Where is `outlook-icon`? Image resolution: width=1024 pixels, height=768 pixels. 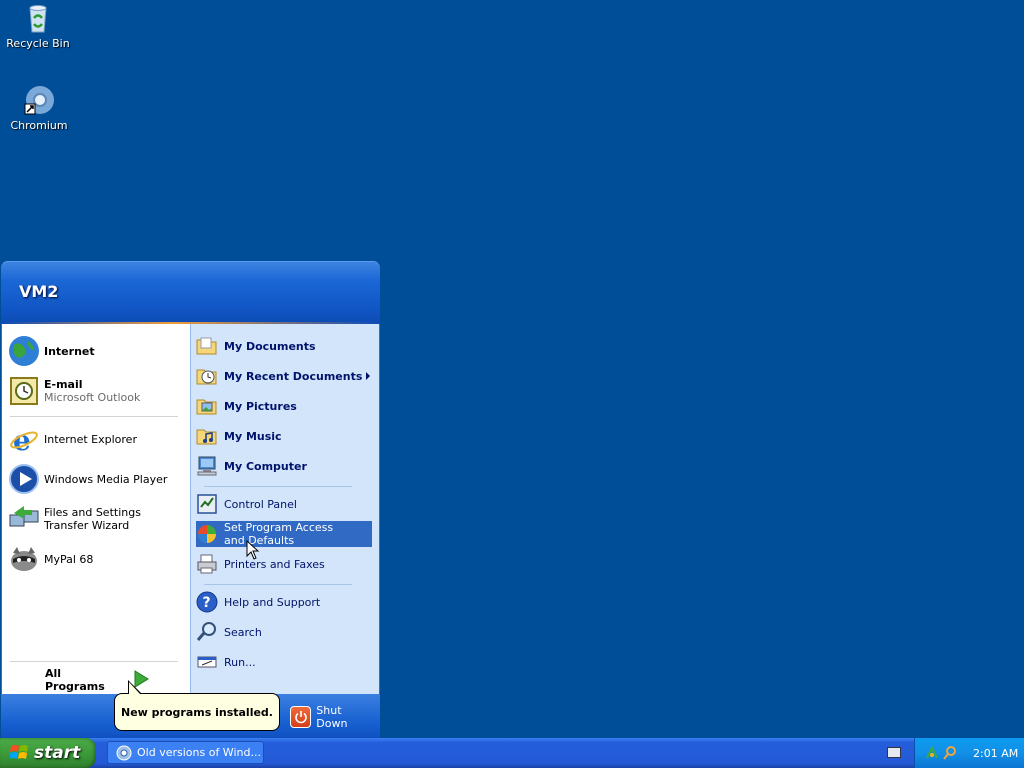
outlook-icon is located at coordinates (24, 391).